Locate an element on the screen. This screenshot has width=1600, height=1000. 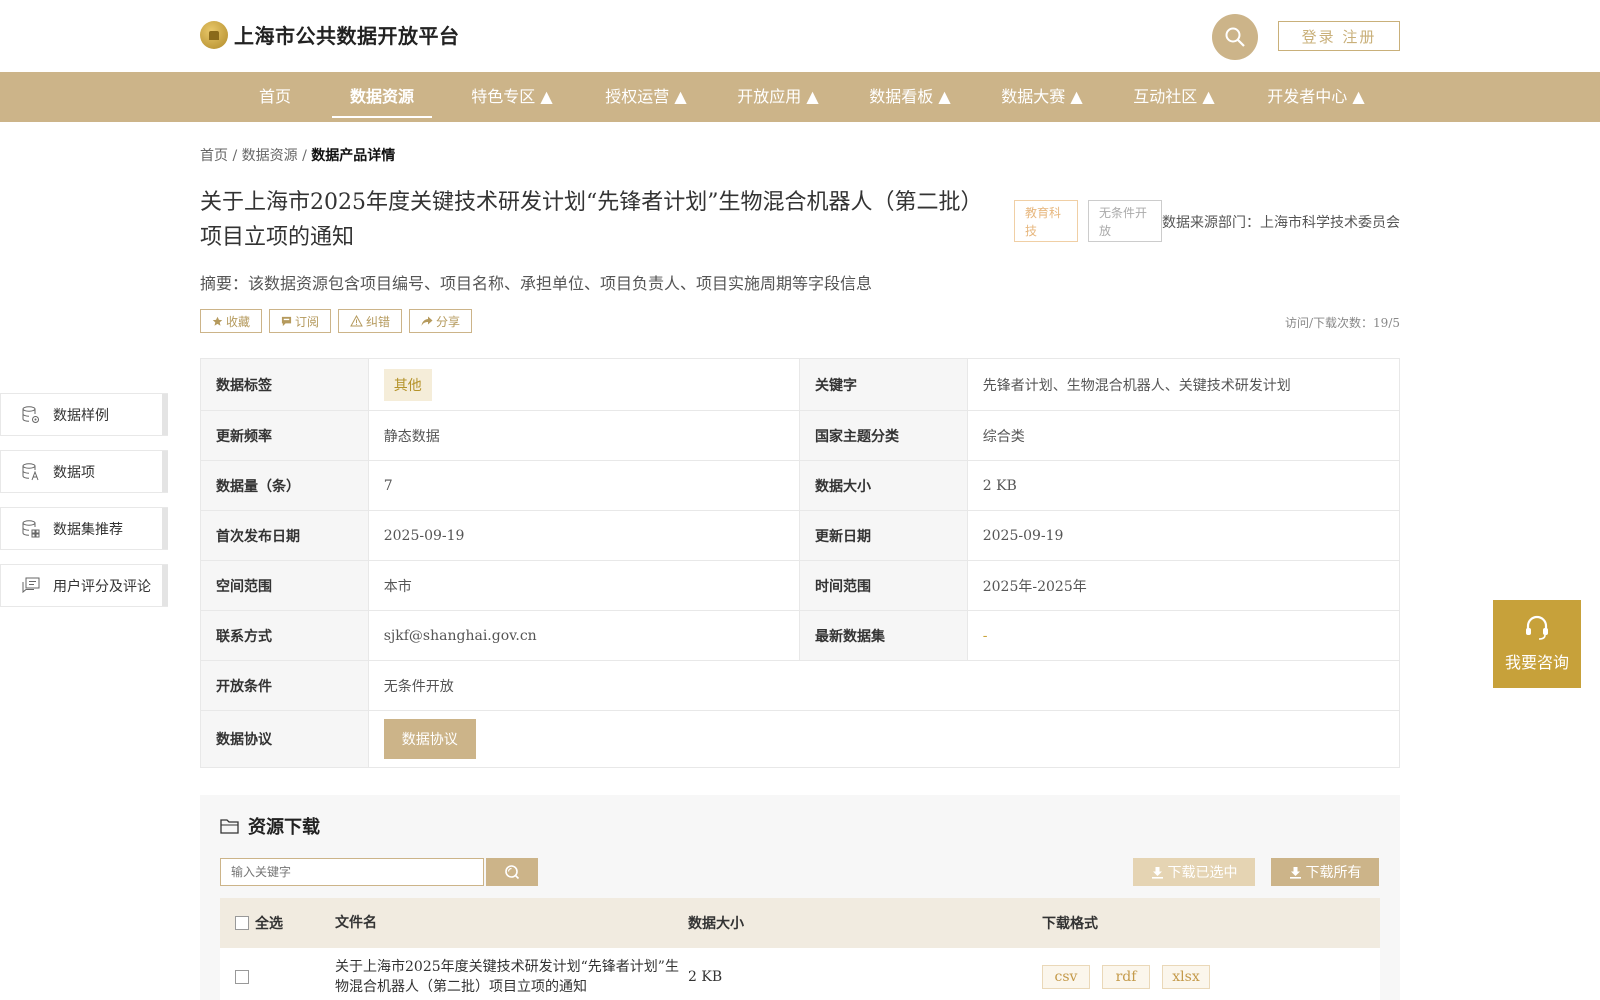
field-label: 最新数据集 is located at coordinates (884, 635).